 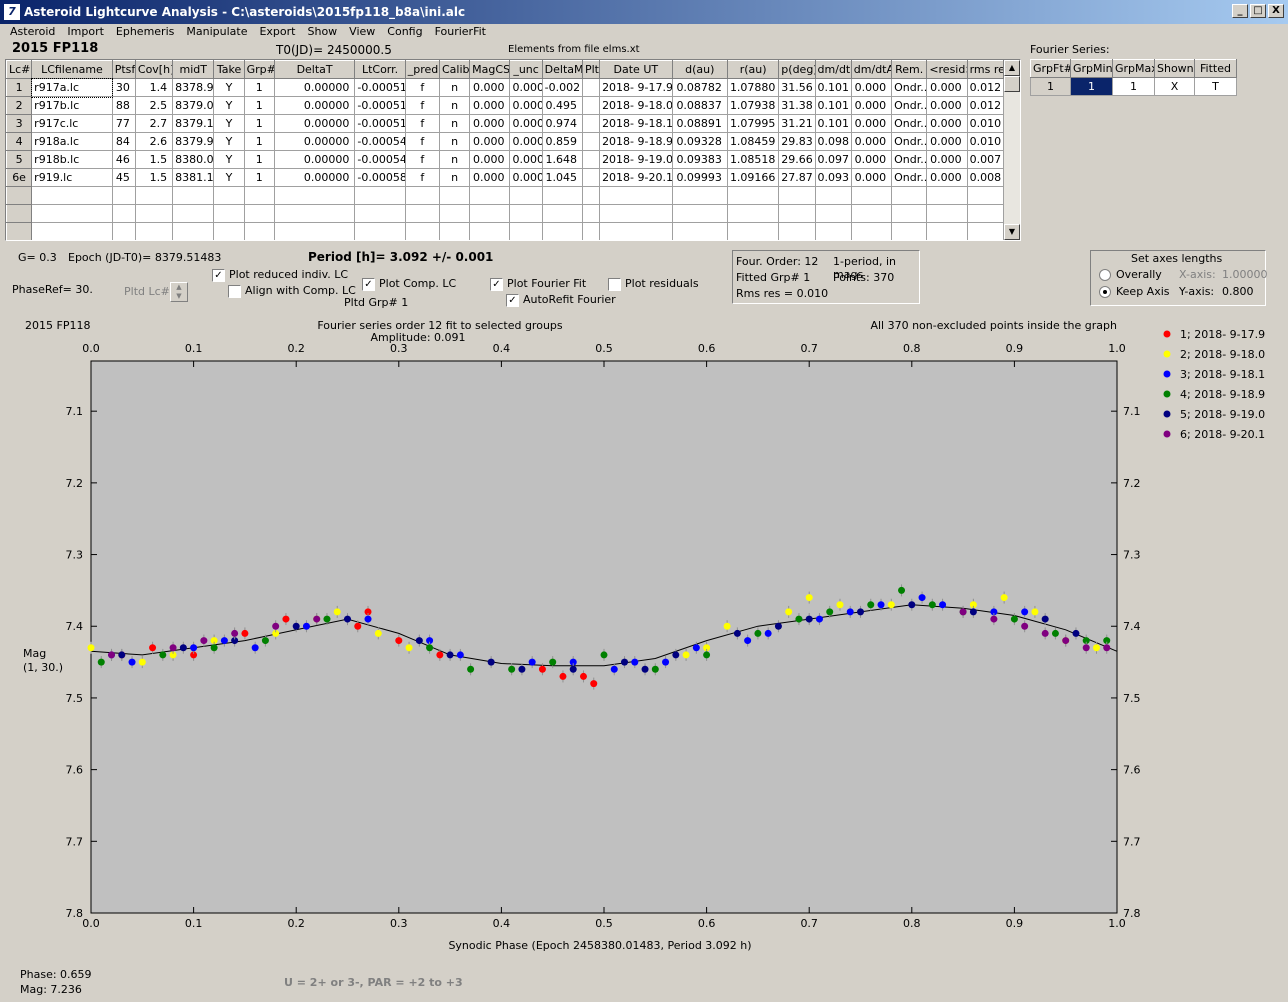 I want to click on table-cell: 0.098, so click(x=833, y=141).